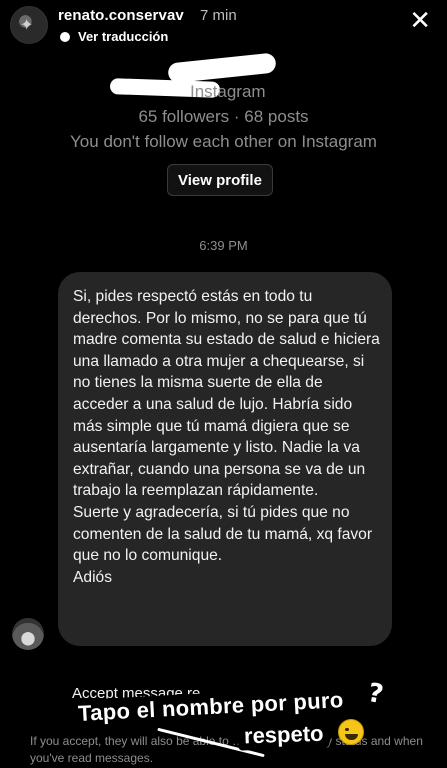 The image size is (447, 768). I want to click on caption-line-2: respeto, so click(283, 735).